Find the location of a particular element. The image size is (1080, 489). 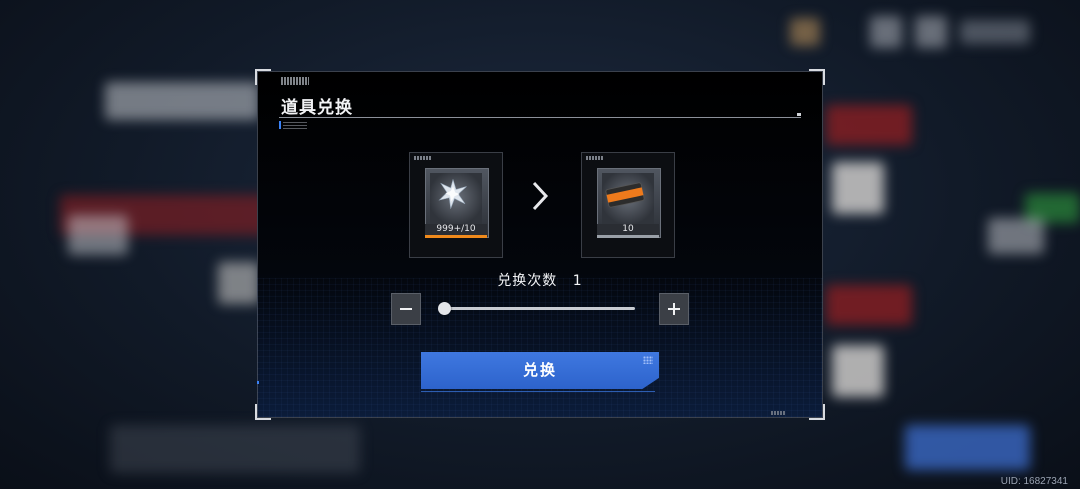

bg-bottom-panel is located at coordinates (235, 449).